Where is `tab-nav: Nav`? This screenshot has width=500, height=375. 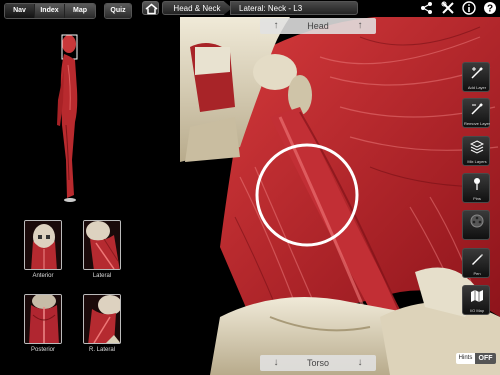
tab-nav: Nav is located at coordinates (20, 11).